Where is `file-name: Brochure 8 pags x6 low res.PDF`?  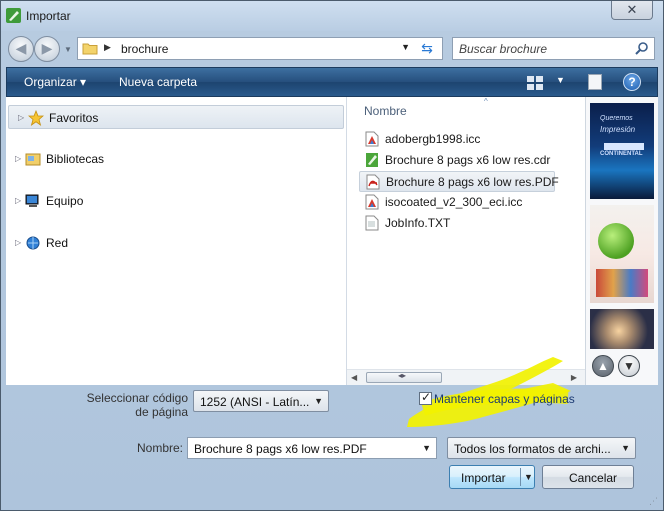 file-name: Brochure 8 pags x6 low res.PDF is located at coordinates (472, 182).